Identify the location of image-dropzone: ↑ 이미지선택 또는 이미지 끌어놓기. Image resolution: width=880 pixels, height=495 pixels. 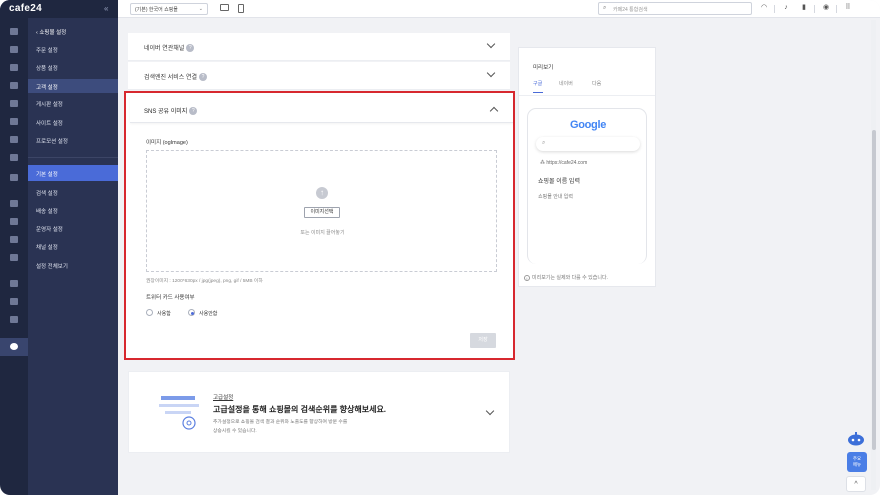
(321, 211).